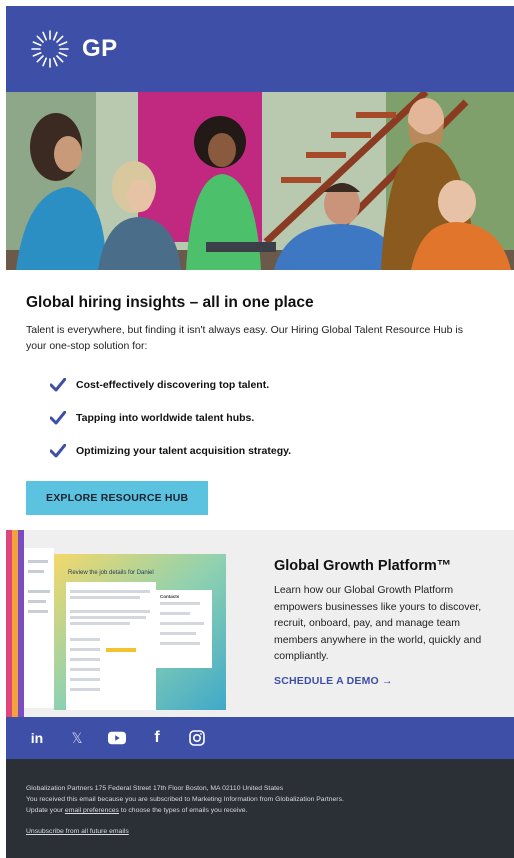 This screenshot has width=514, height=858. Describe the element at coordinates (260, 738) in the screenshot. I see `social-bar: in 𝕏 f` at that location.